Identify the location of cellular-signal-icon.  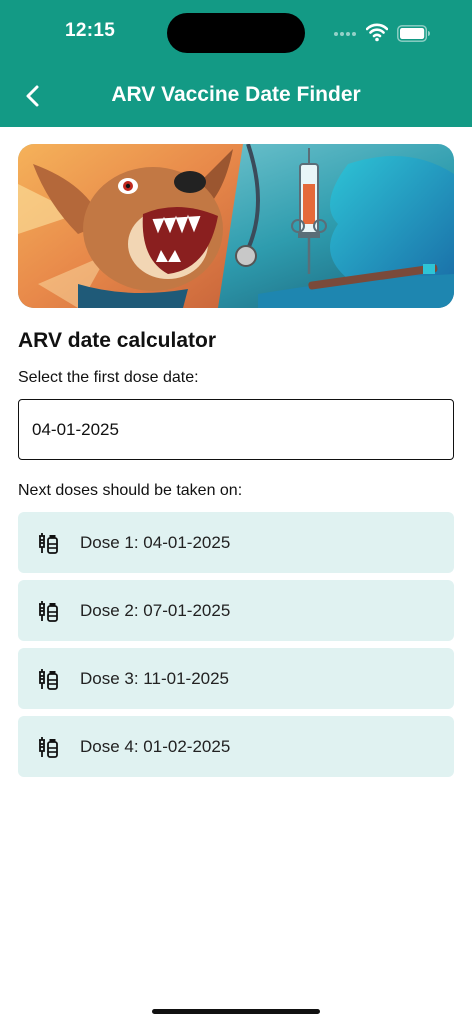
(346, 34).